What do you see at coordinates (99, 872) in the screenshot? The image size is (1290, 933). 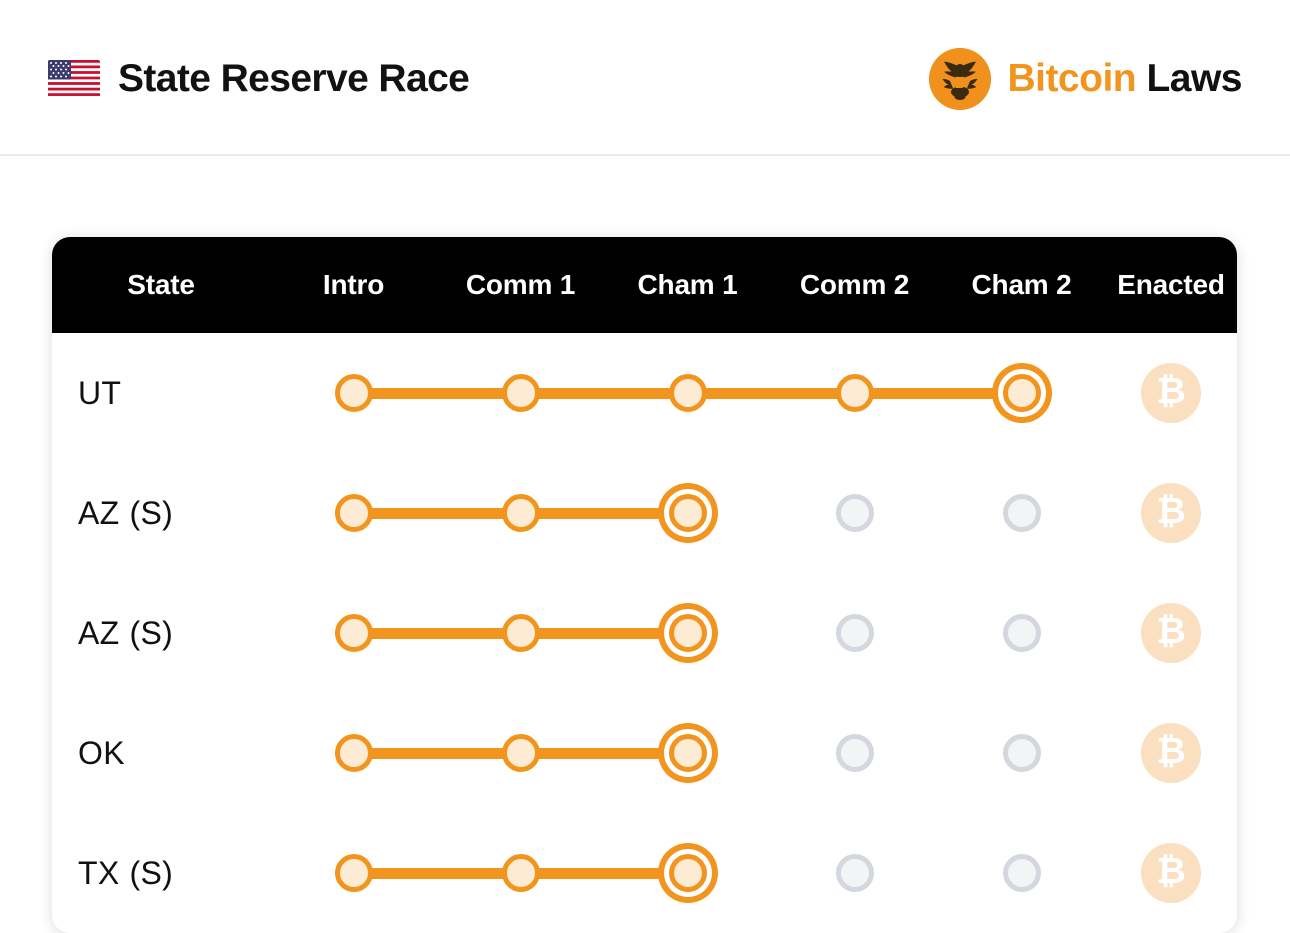 I see `state-abbrev: TX` at bounding box center [99, 872].